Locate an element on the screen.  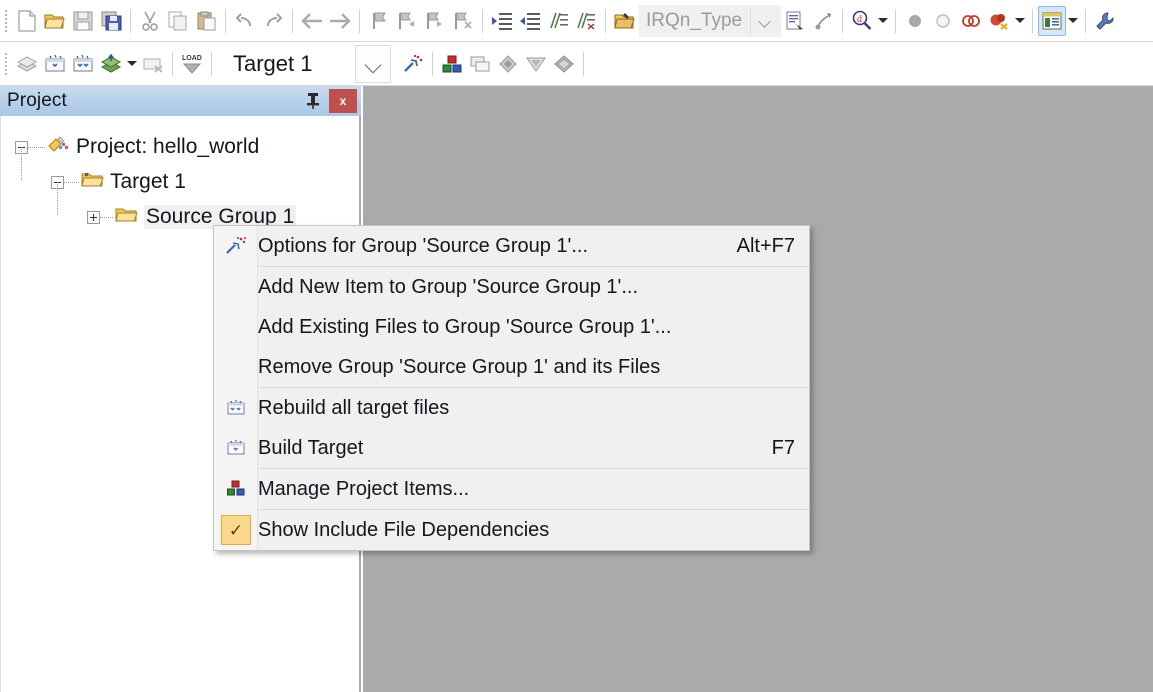
symbol-combo: IRQn_Type is located at coordinates (710, 20).